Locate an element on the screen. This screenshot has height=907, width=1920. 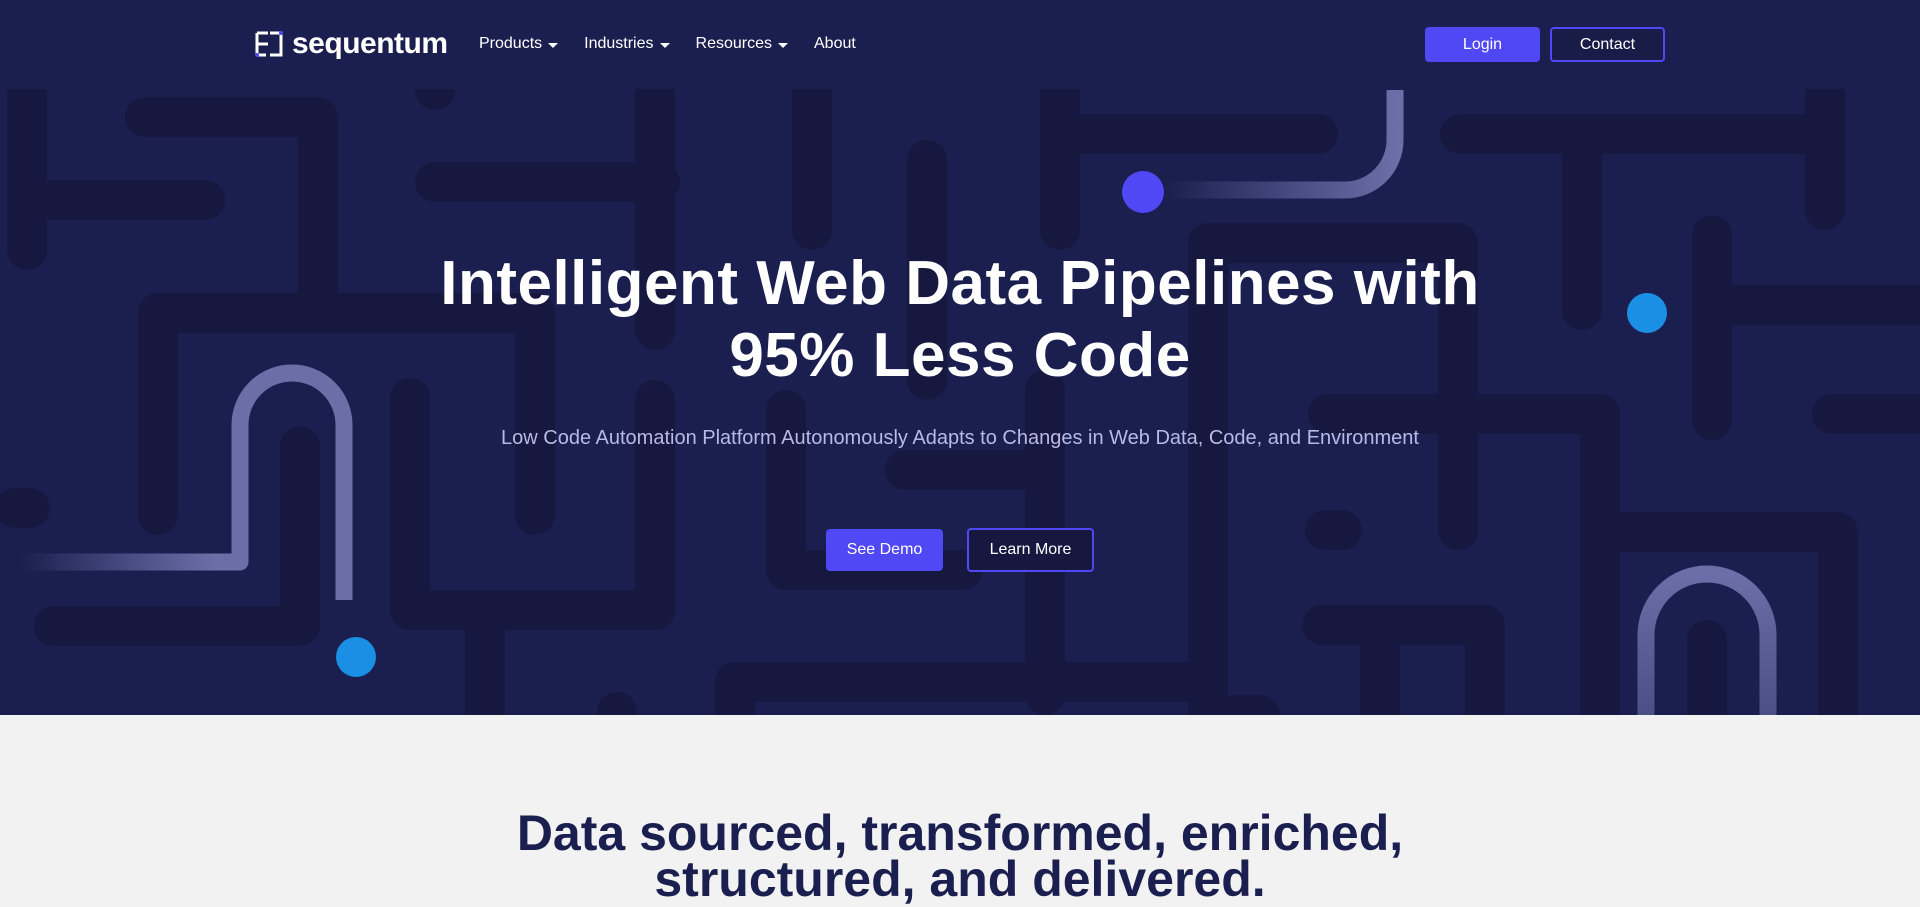
nav-item-products: Products is located at coordinates (519, 44).